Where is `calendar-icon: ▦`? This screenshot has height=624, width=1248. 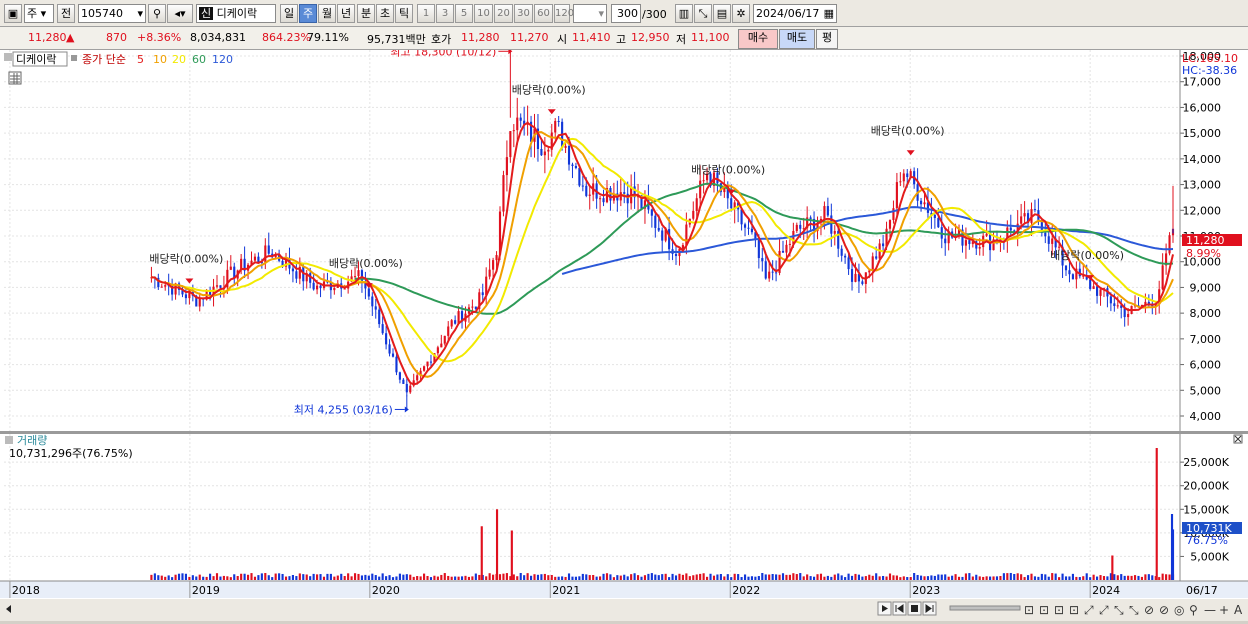
calendar-icon: ▦ is located at coordinates (829, 13).